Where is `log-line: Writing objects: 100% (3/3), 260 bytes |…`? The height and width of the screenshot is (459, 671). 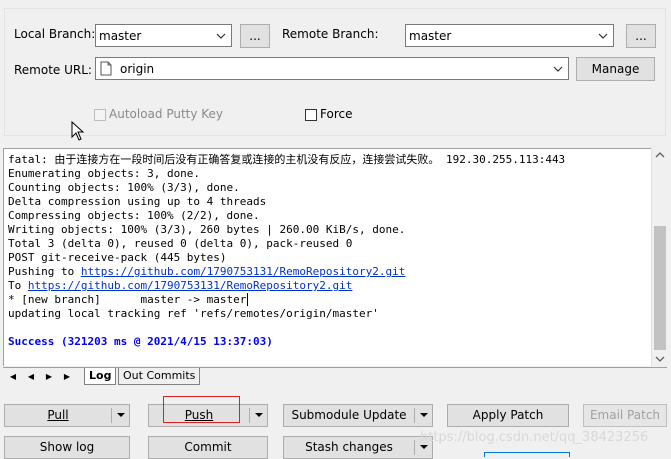
log-line: Writing objects: 100% (3/3), 260 bytes |… is located at coordinates (207, 229).